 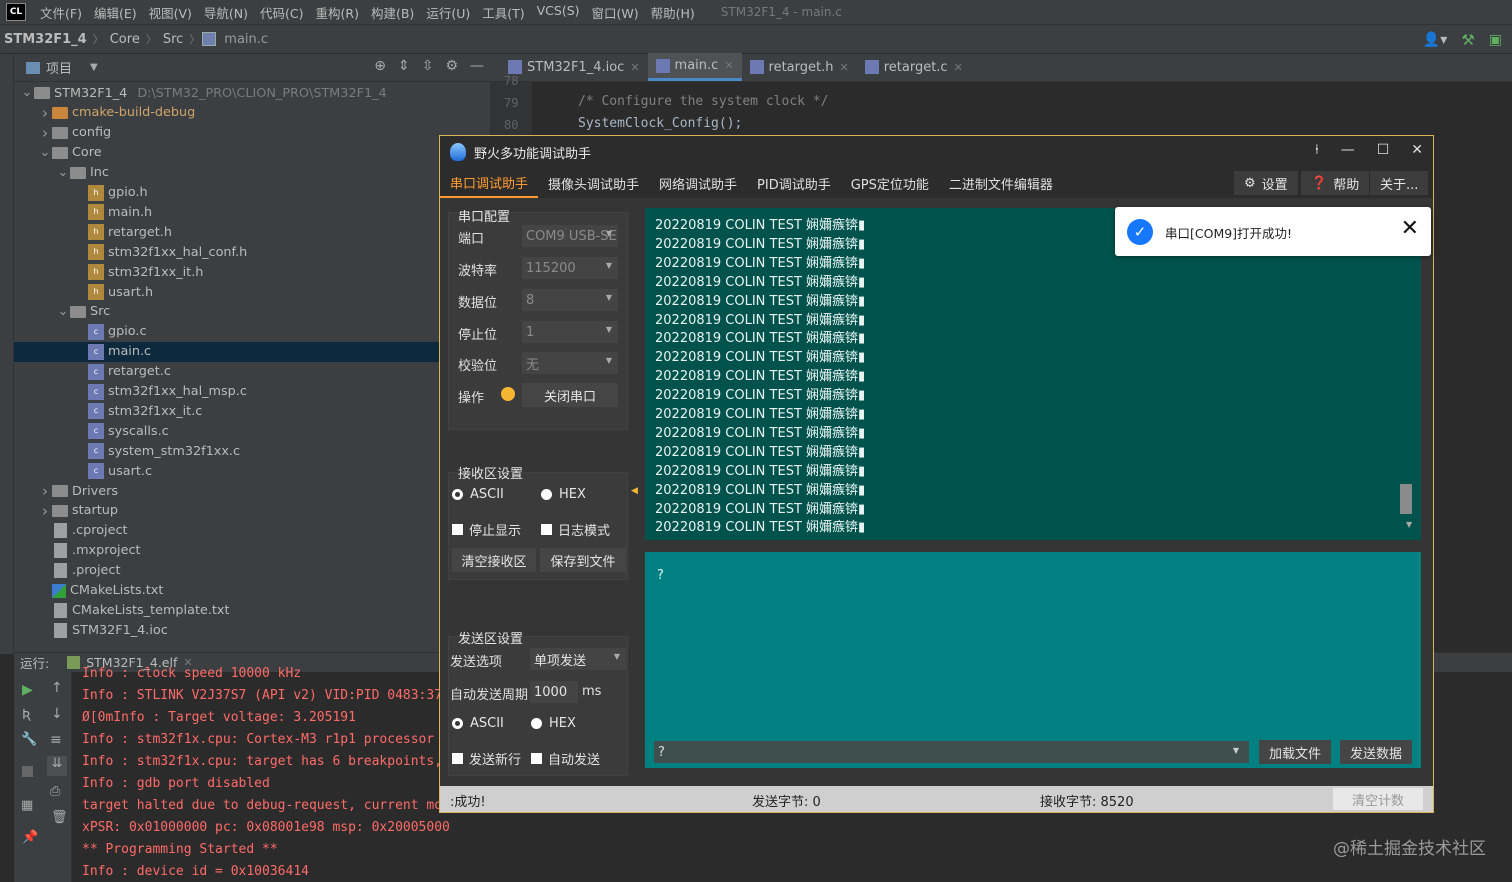 I want to click on menu-item: 导航(N), so click(x=226, y=12).